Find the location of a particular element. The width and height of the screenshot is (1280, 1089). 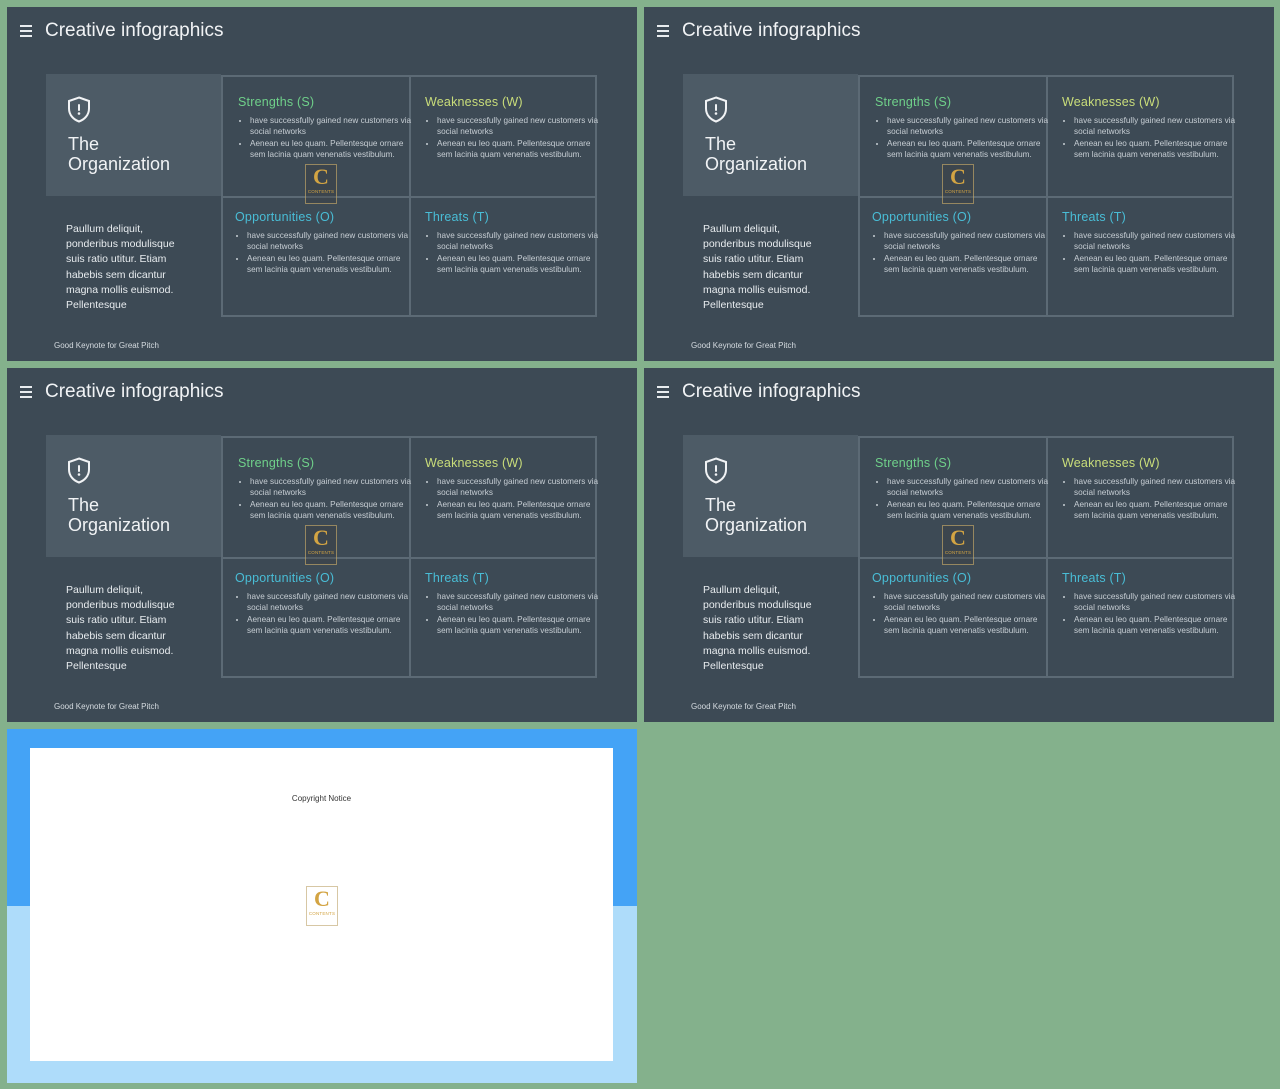

copyright-logo: C CONTENTS is located at coordinates (322, 906).